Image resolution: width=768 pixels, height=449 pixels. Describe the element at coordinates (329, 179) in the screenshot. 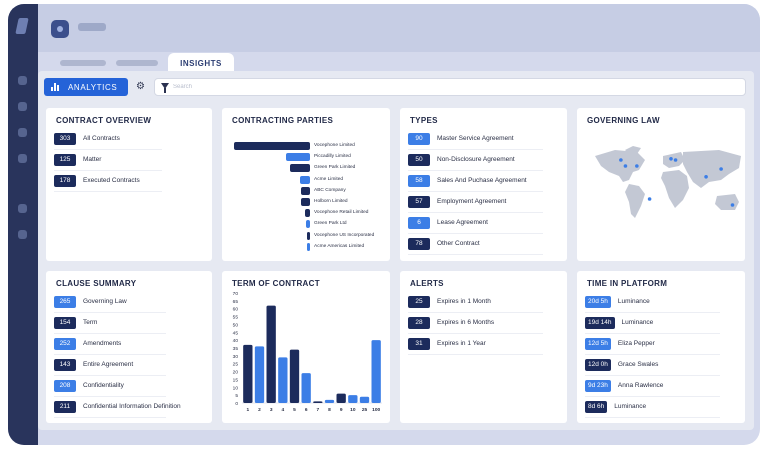

I see `party-label: Acme Limited` at that location.